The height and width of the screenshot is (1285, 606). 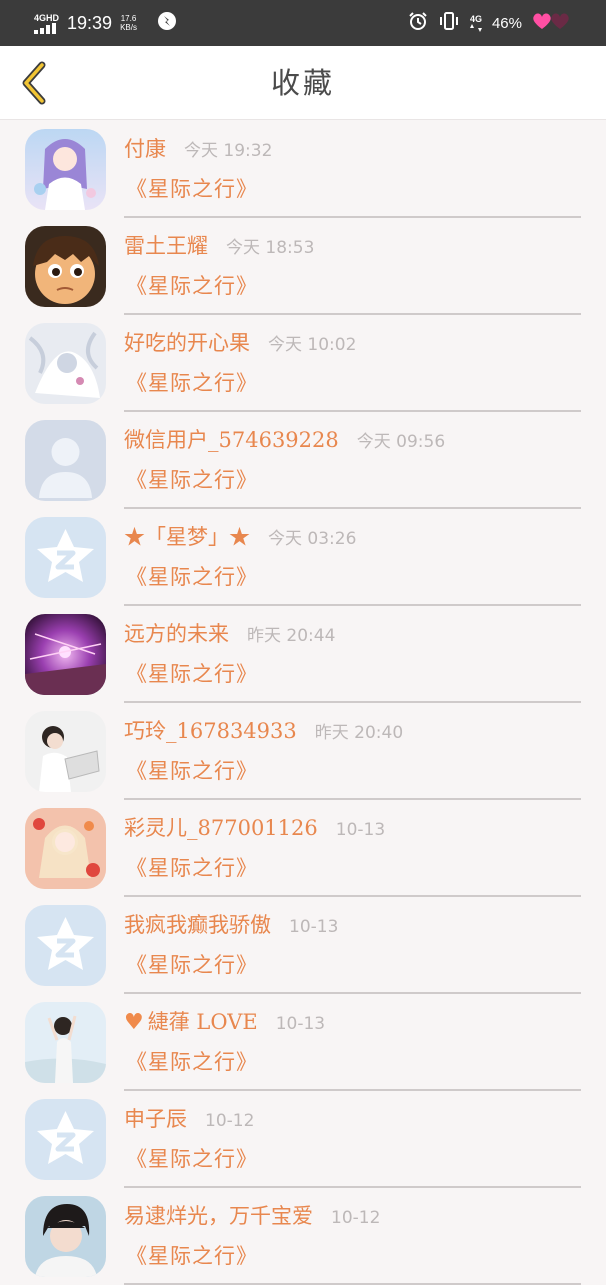 What do you see at coordinates (229, 633) in the screenshot?
I see `item-header-line: 远方的未来 昨天 20:44` at bounding box center [229, 633].